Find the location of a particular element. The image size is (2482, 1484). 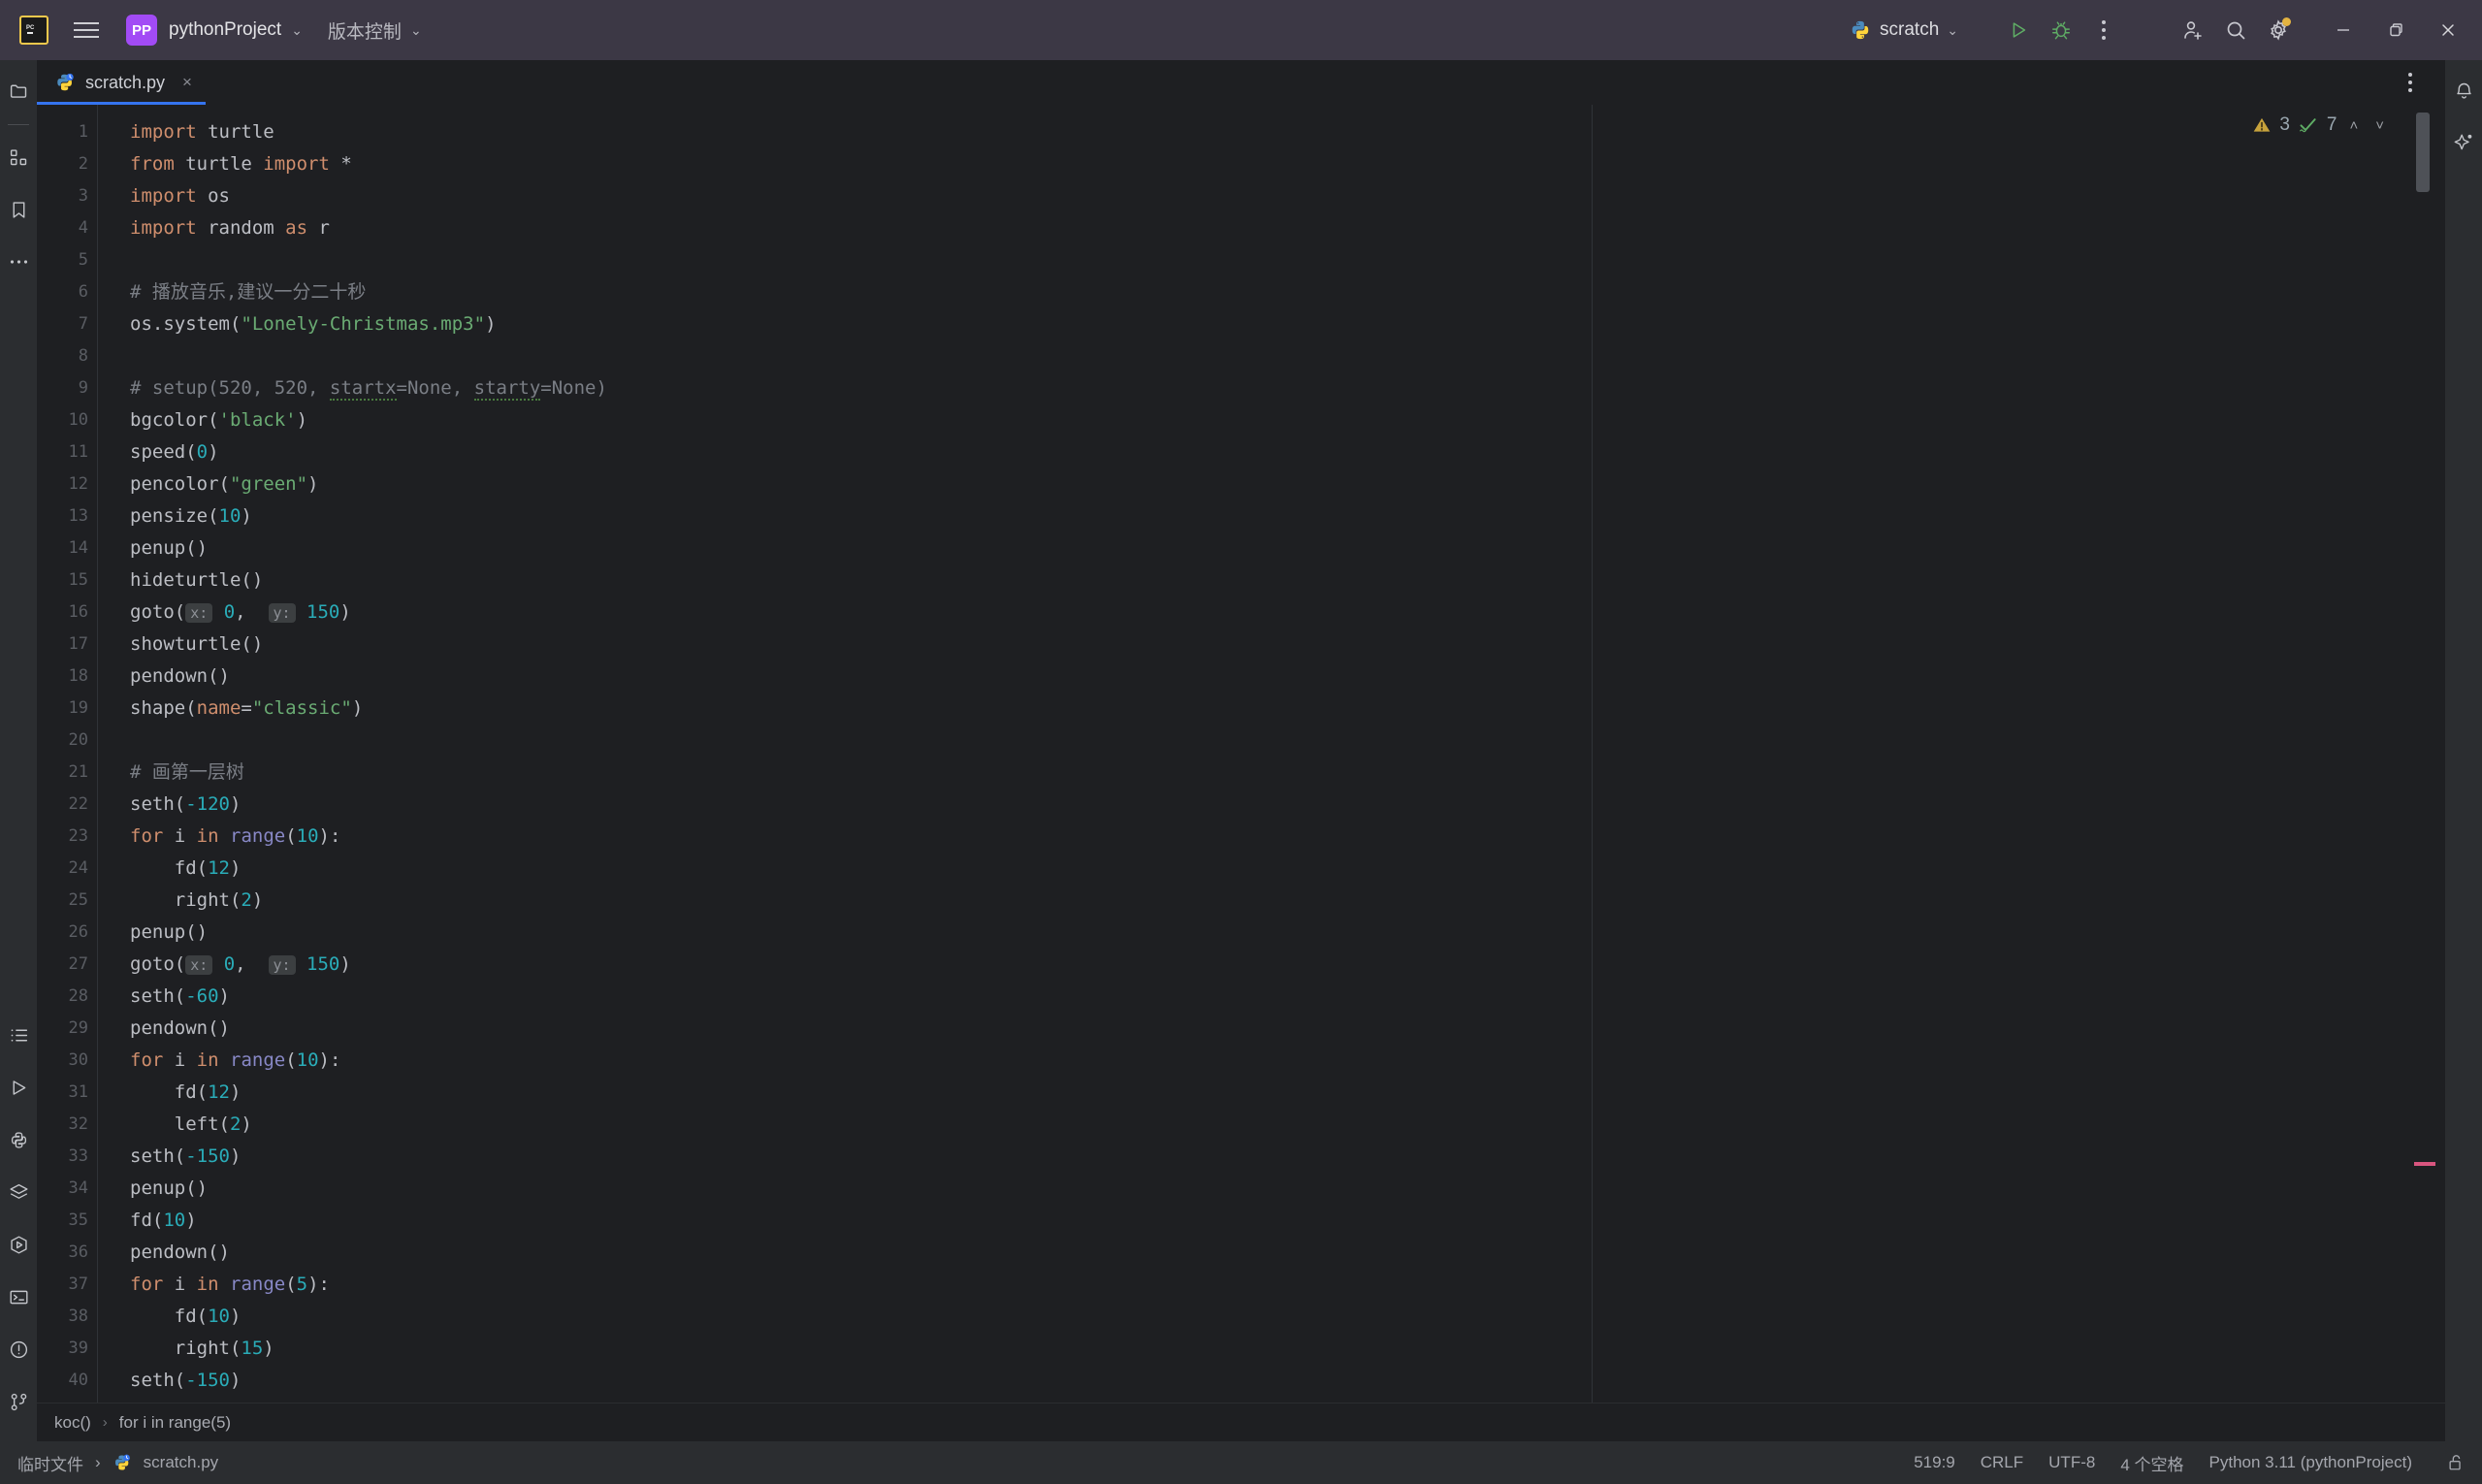

run-configuration-selector: scratch ⌄ is located at coordinates (1916, 30).